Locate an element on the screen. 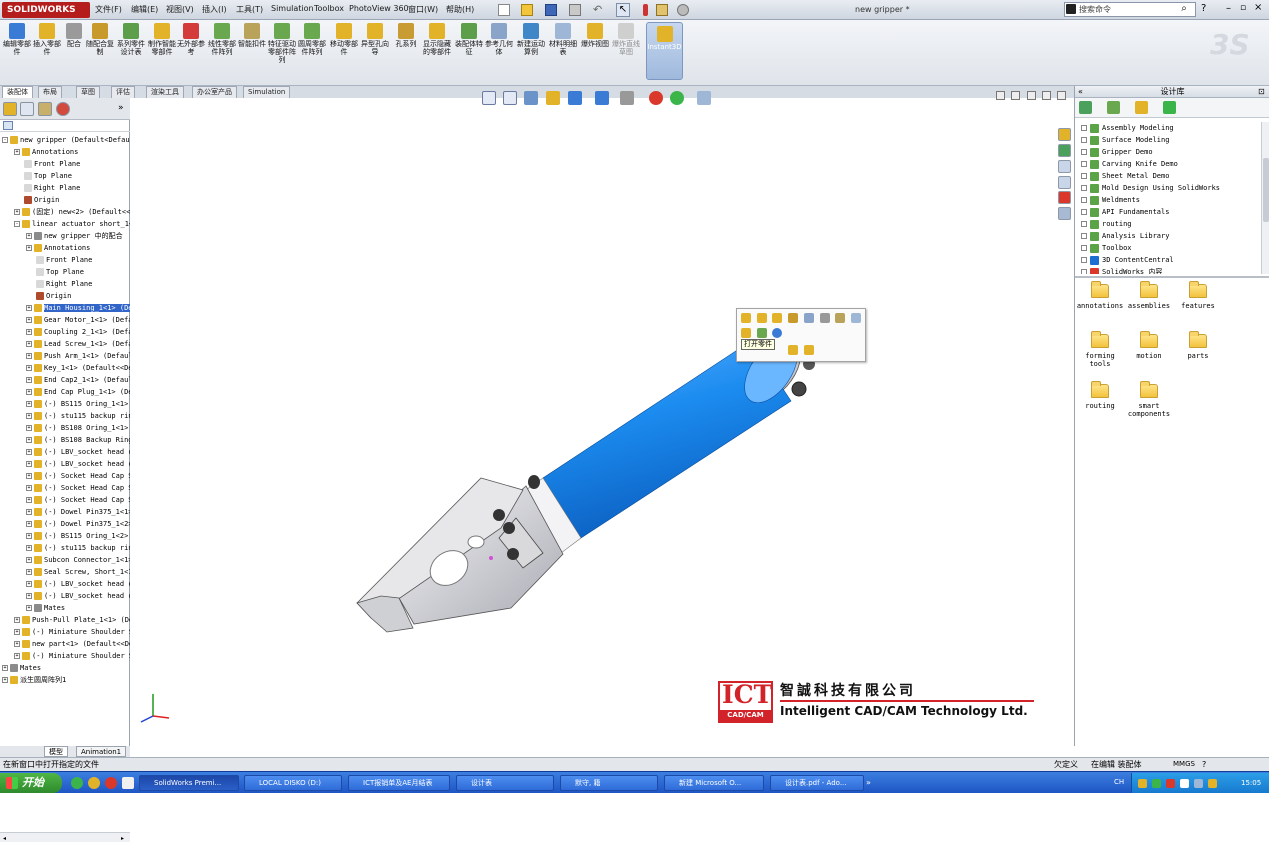 This screenshot has width=1269, height=842. tree-row: + Main Housing_1<1> (Def is located at coordinates (65, 308).